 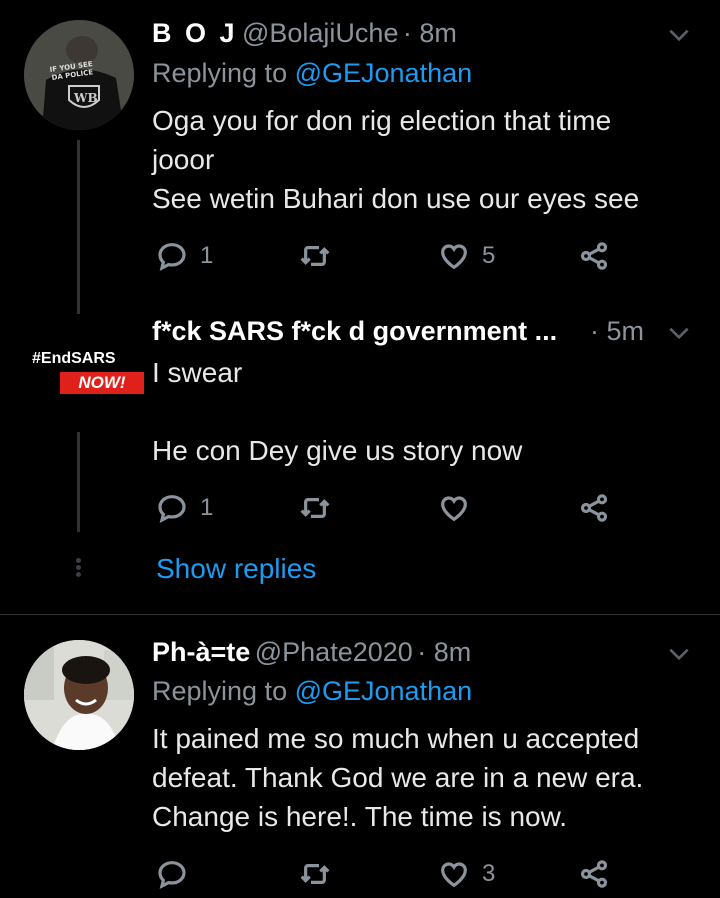 I want to click on avatar-photo-icon: IF YOU SEE DA POLICE WB, so click(x=79, y=75).